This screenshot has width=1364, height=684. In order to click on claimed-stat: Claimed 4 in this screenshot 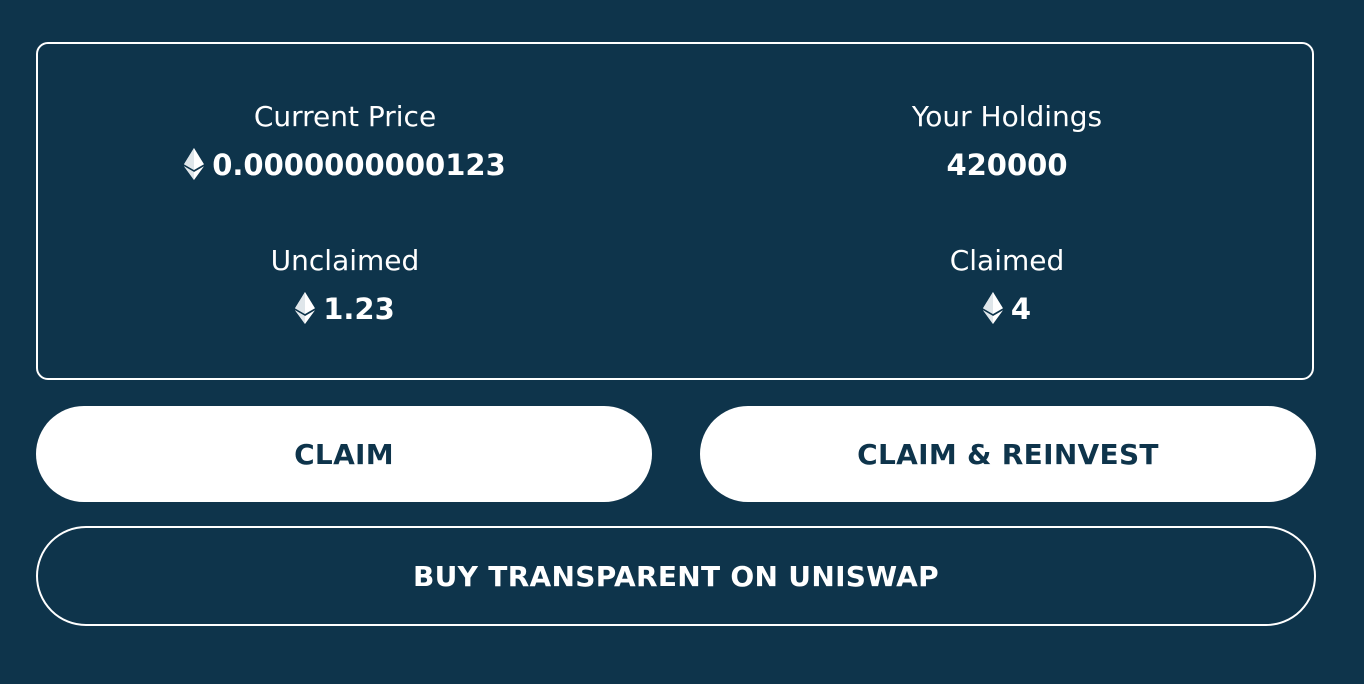, I will do `click(1007, 285)`.